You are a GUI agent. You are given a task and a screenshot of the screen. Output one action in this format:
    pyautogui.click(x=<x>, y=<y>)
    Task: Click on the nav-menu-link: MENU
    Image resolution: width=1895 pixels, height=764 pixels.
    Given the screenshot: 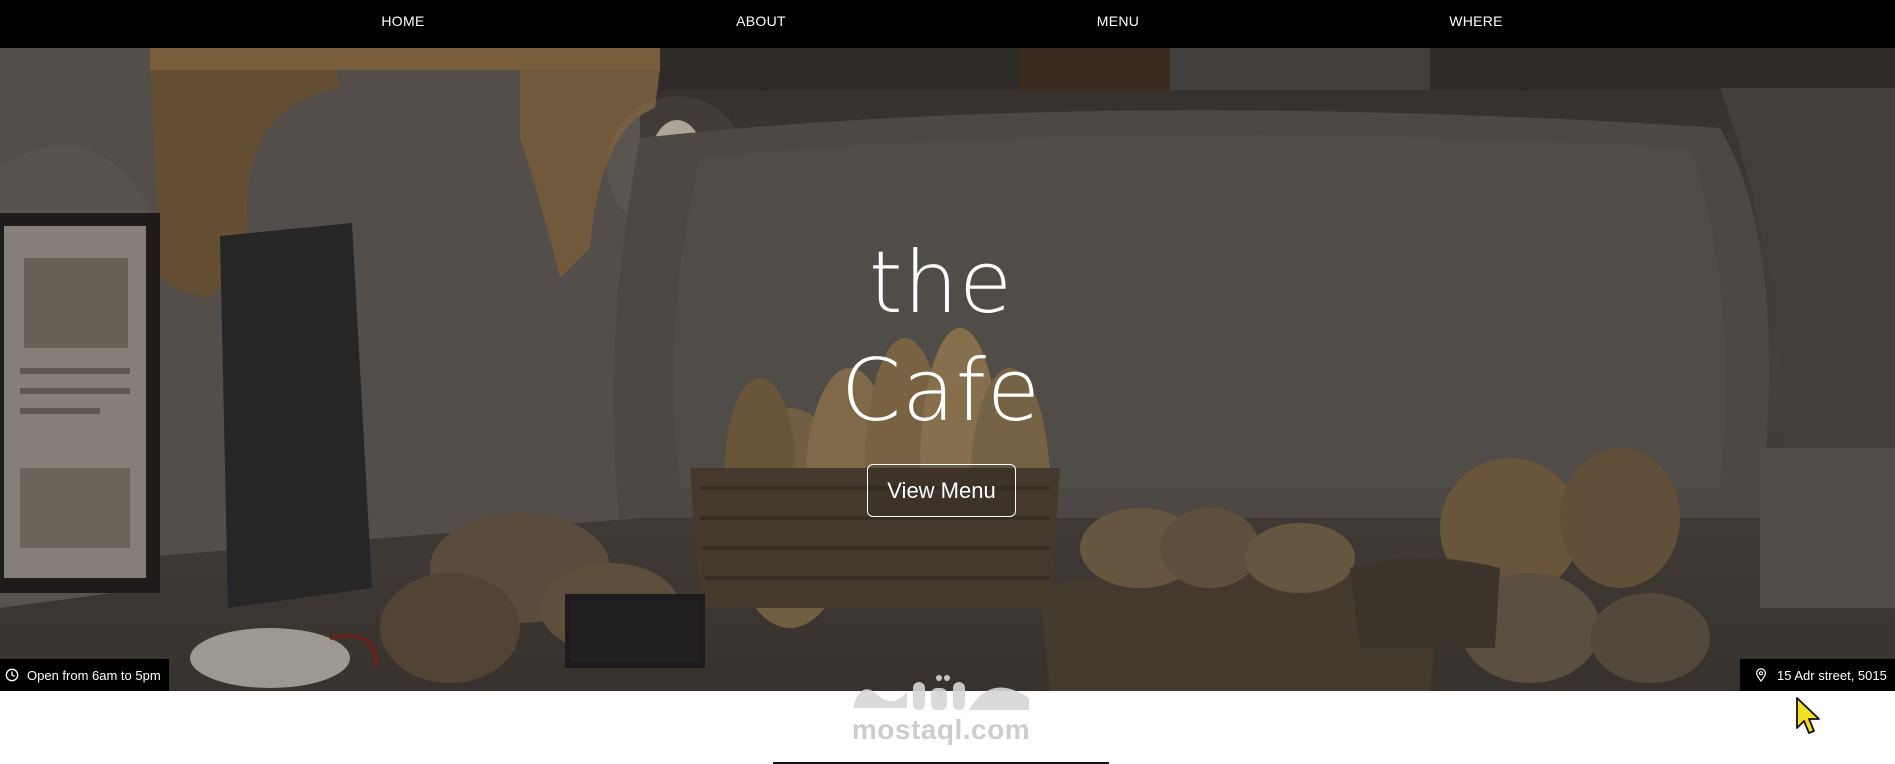 What is the action you would take?
    pyautogui.click(x=1118, y=21)
    